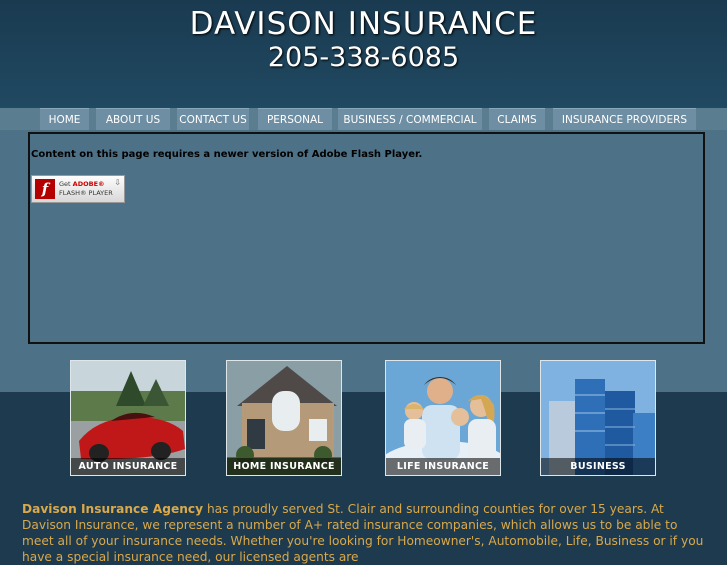 This screenshot has height=565, width=727. What do you see at coordinates (624, 119) in the screenshot?
I see `nav-insurance-providers: INSURANCE PROVIDERS` at bounding box center [624, 119].